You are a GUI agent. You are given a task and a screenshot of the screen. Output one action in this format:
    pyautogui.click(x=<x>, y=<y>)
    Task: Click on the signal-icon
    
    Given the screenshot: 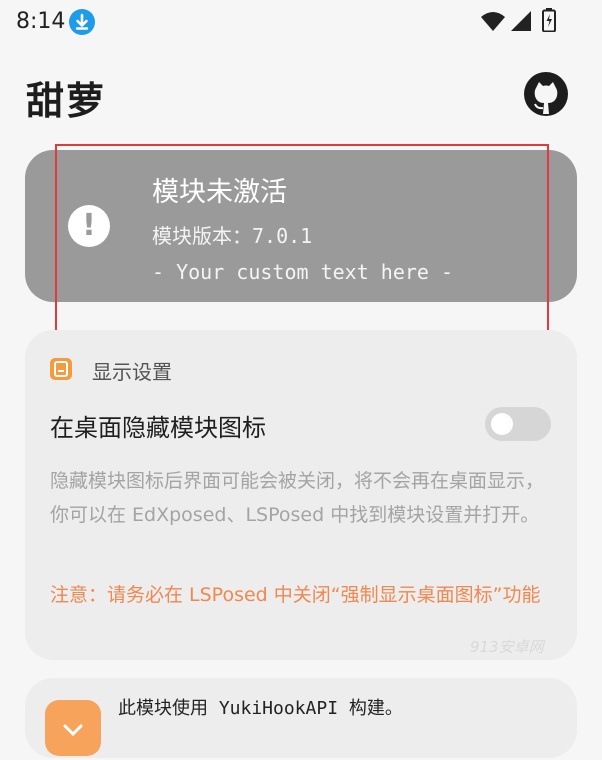 What is the action you would take?
    pyautogui.click(x=521, y=23)
    